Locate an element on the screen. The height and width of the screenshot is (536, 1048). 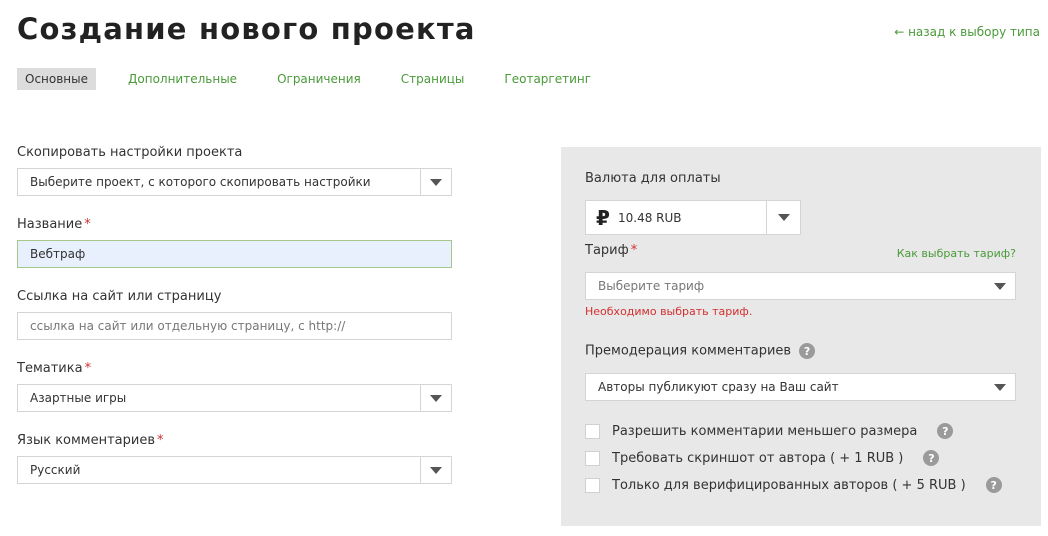
how-to-choose-tariff-link: Как выбрать тариф? is located at coordinates (956, 253).